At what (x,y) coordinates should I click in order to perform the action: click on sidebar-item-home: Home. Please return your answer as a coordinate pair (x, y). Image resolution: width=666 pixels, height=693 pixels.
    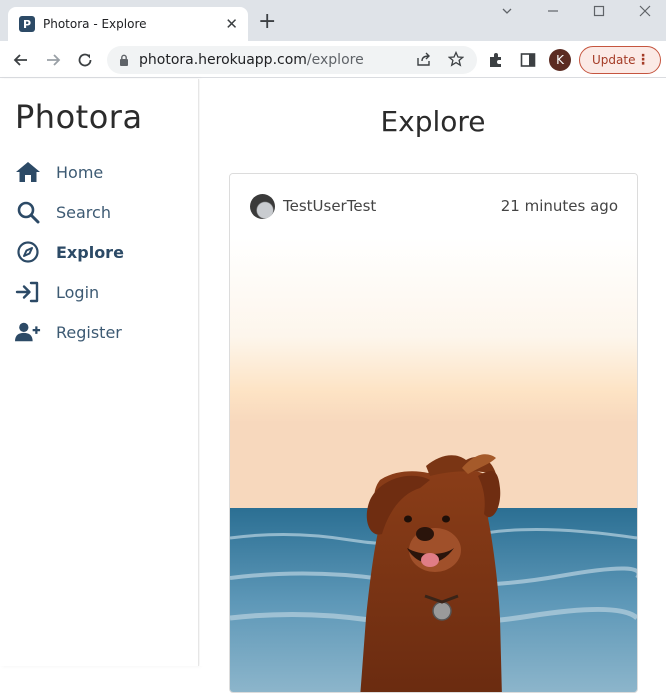
    Looking at the image, I should click on (59, 172).